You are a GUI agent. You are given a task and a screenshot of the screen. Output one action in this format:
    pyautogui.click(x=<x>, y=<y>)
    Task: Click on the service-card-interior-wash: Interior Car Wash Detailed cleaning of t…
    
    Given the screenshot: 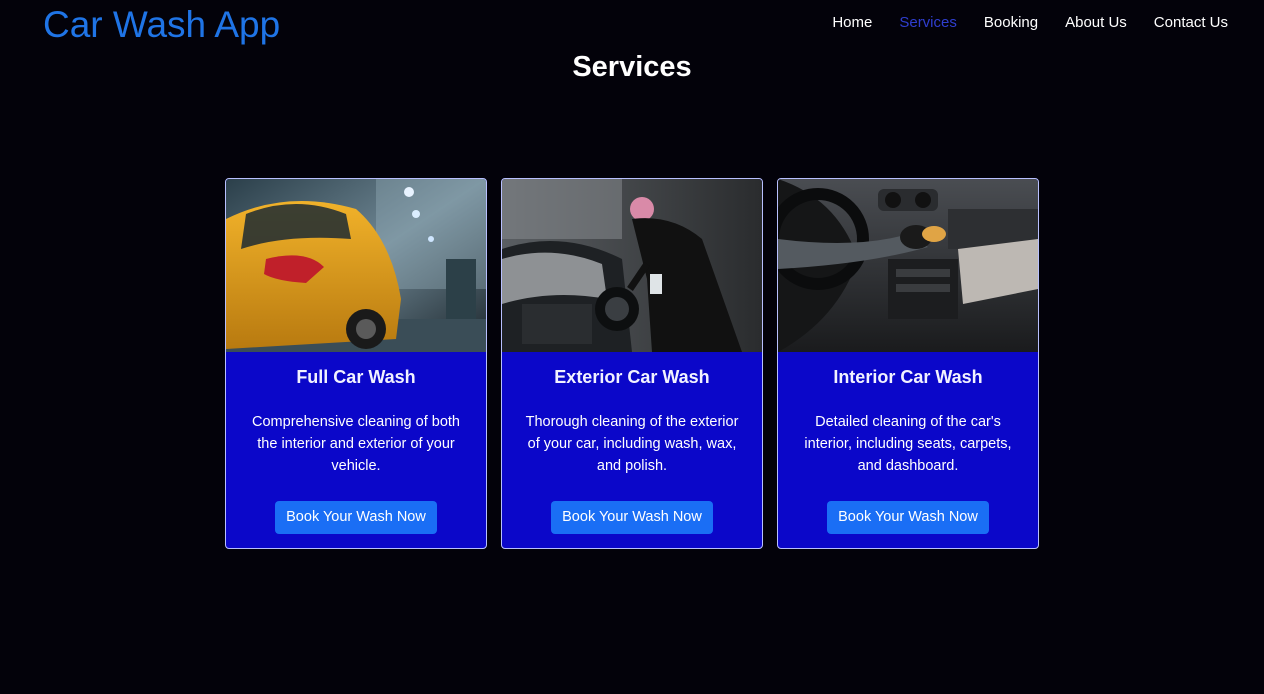 What is the action you would take?
    pyautogui.click(x=908, y=363)
    